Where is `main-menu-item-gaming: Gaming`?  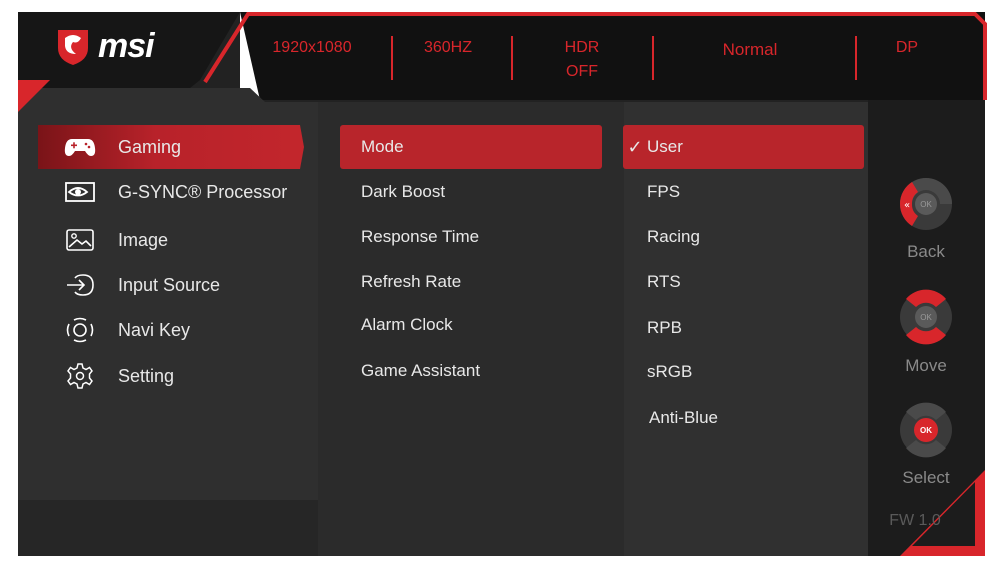
main-menu-item-gaming: Gaming is located at coordinates (169, 147).